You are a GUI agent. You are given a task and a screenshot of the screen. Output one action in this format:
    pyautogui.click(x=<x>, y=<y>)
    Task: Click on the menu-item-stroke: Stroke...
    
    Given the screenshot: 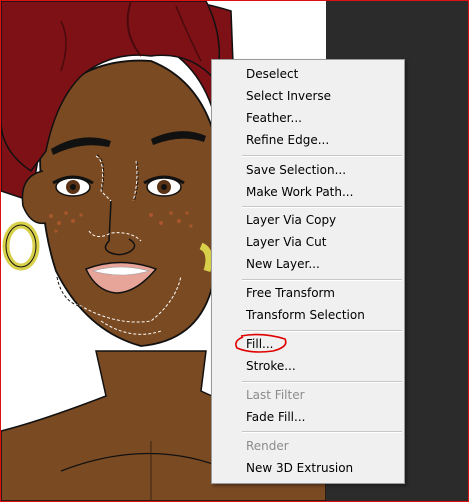 What is the action you would take?
    pyautogui.click(x=308, y=366)
    